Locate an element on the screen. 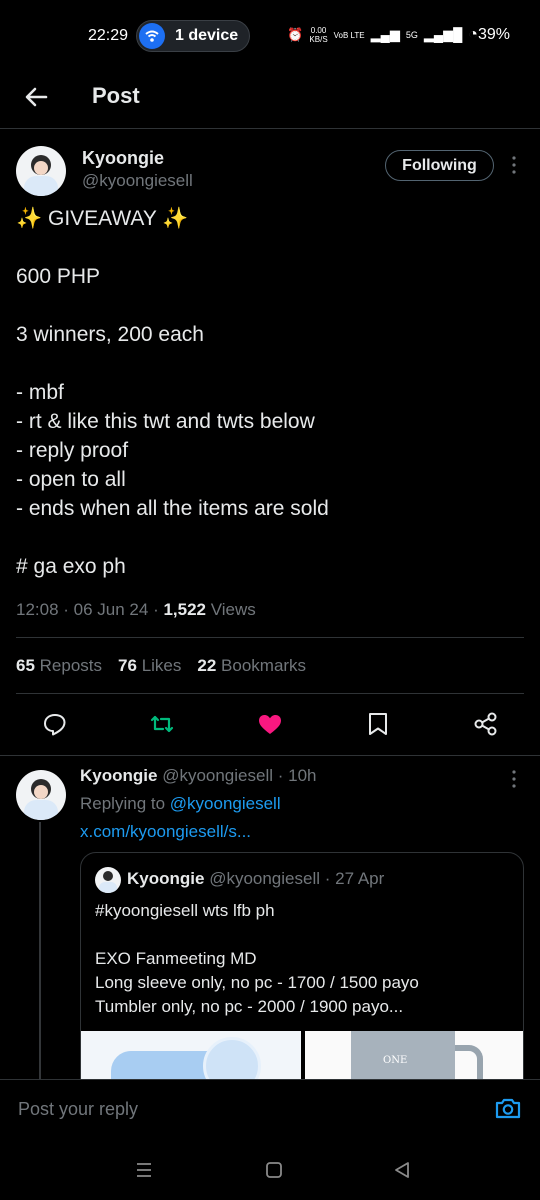 This screenshot has width=540, height=1200. back-nav-button is located at coordinates (402, 1170).